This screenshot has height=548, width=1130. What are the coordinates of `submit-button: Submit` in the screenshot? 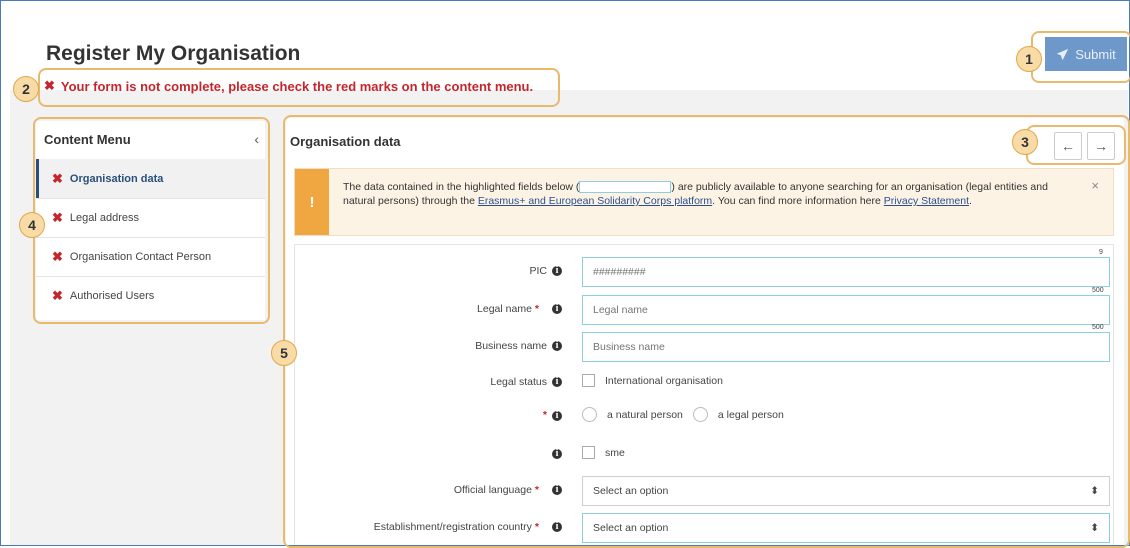 It's located at (1086, 54).